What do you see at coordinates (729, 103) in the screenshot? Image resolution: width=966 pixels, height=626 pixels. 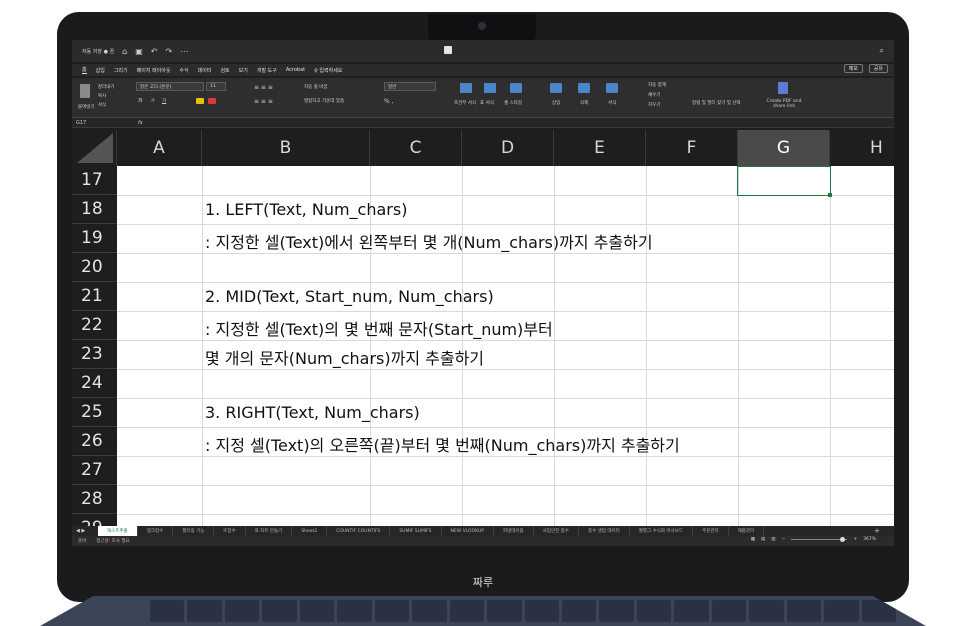 I see `find-select-button: 찾기 및 선택` at bounding box center [729, 103].